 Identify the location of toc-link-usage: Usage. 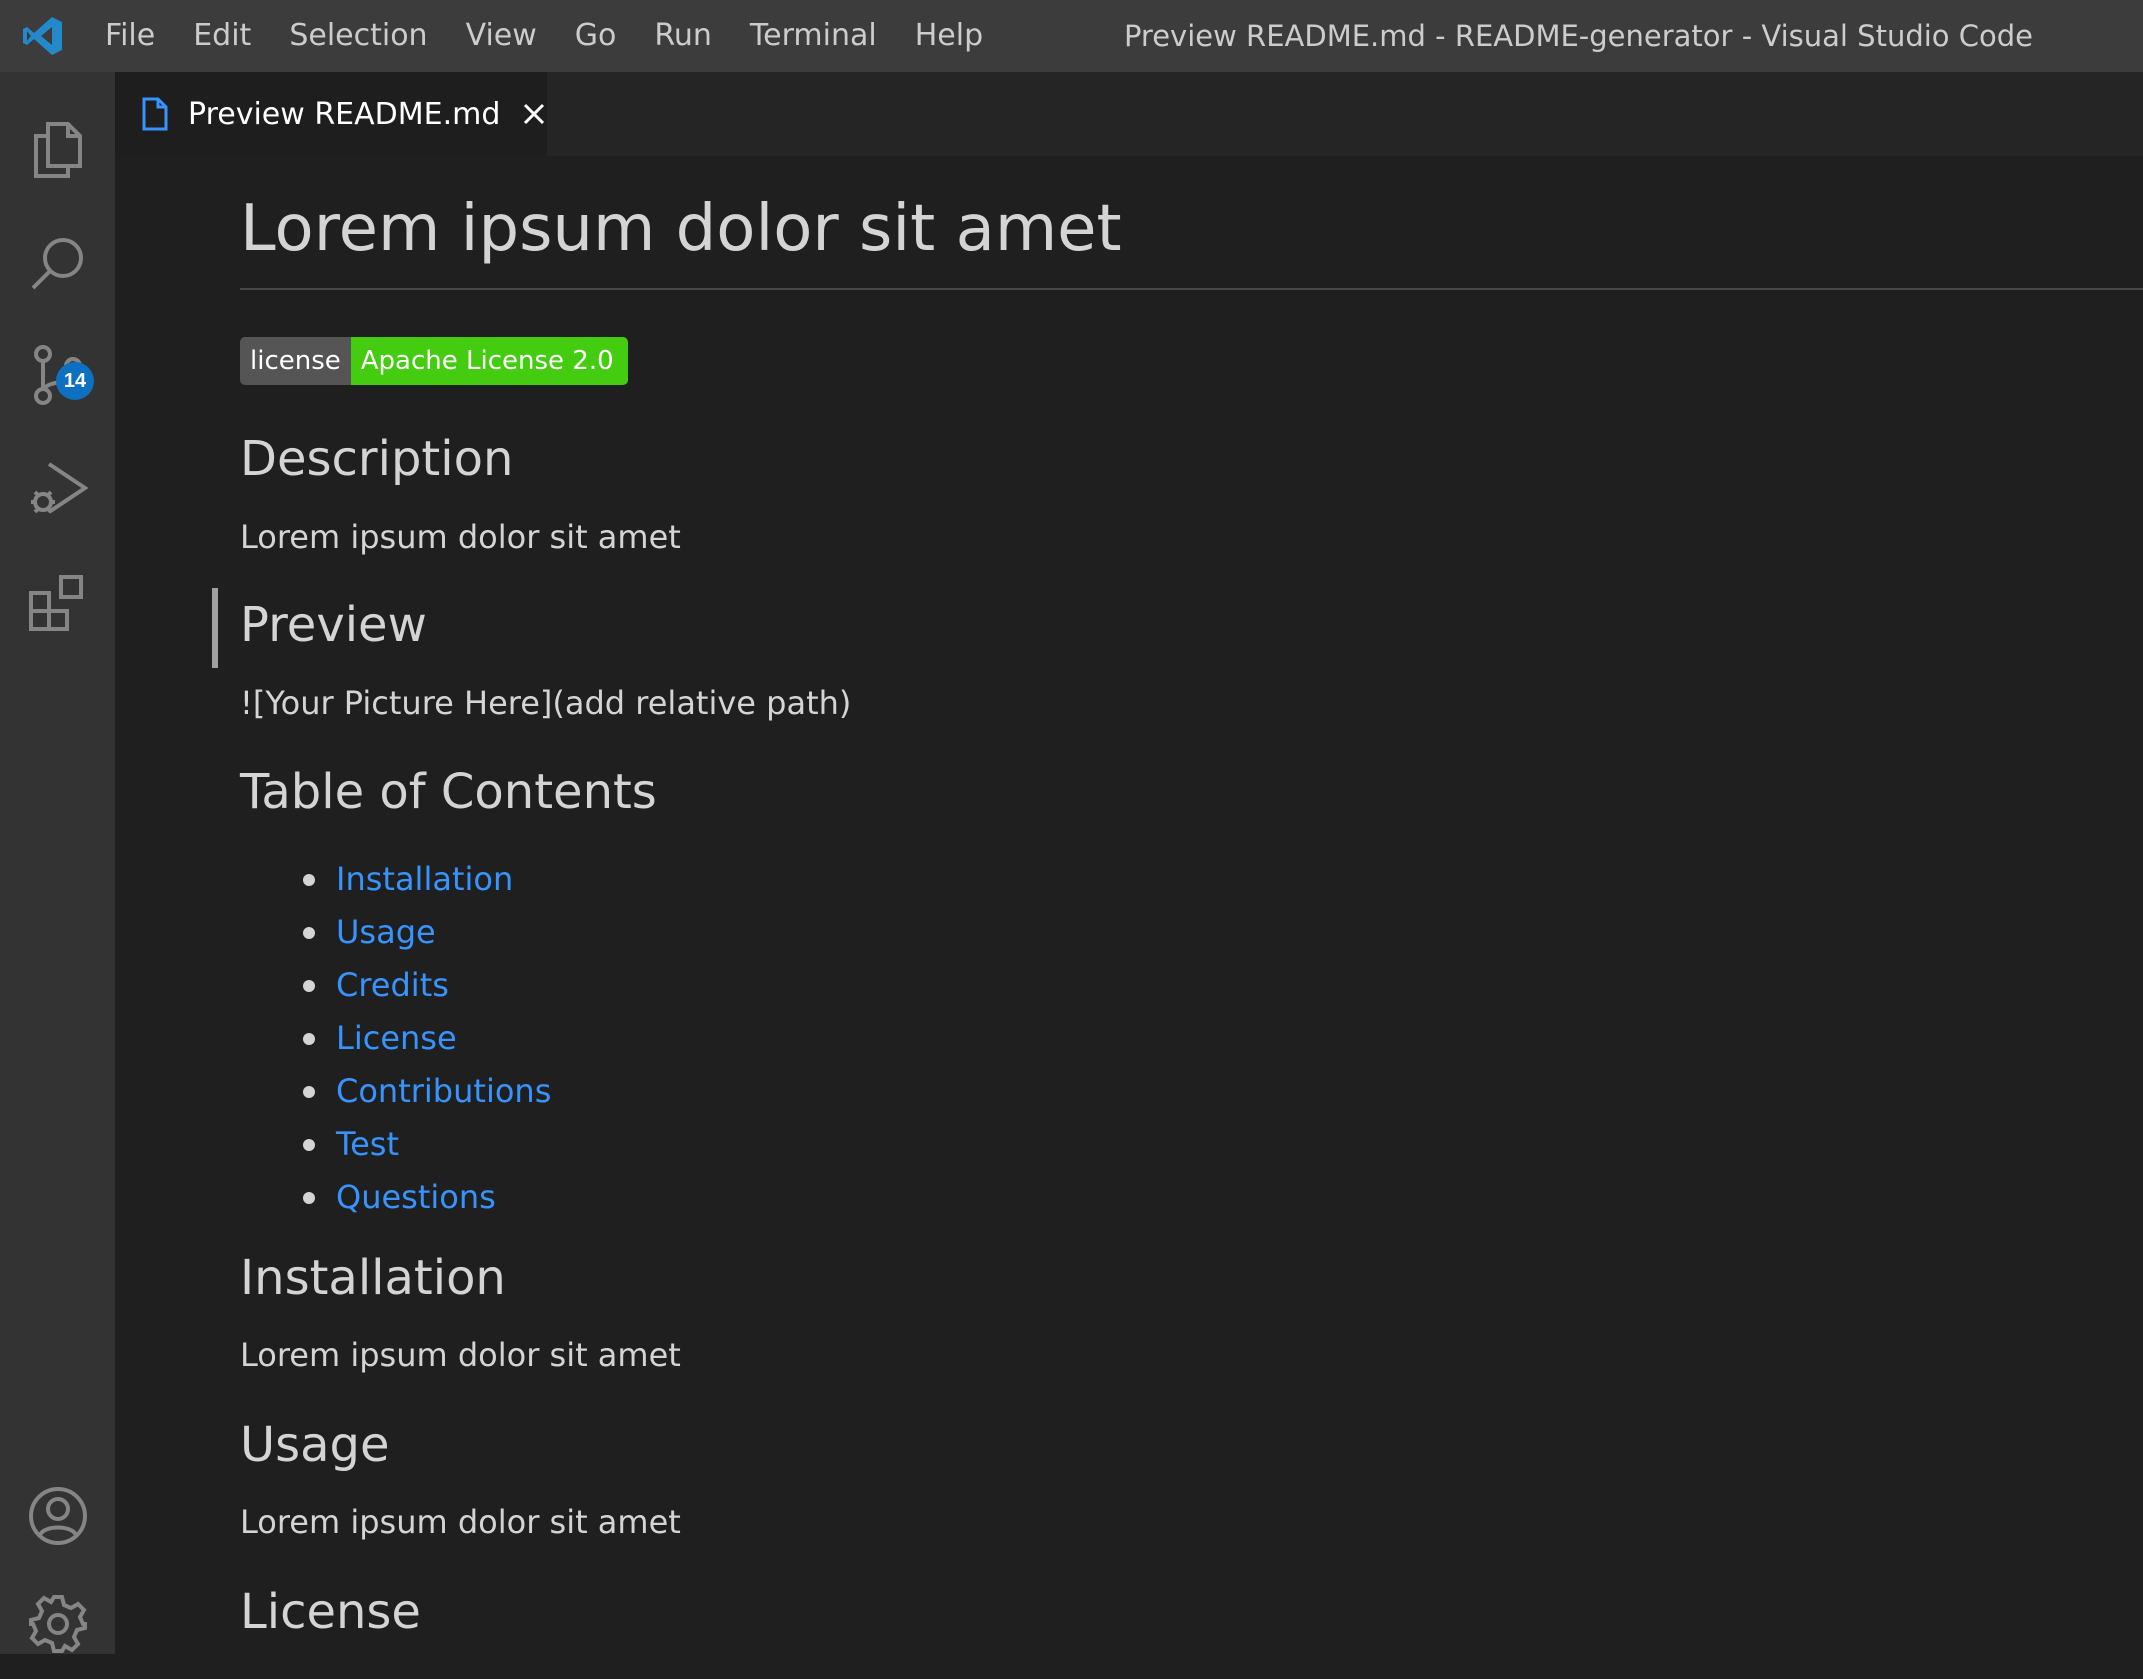
(386, 932).